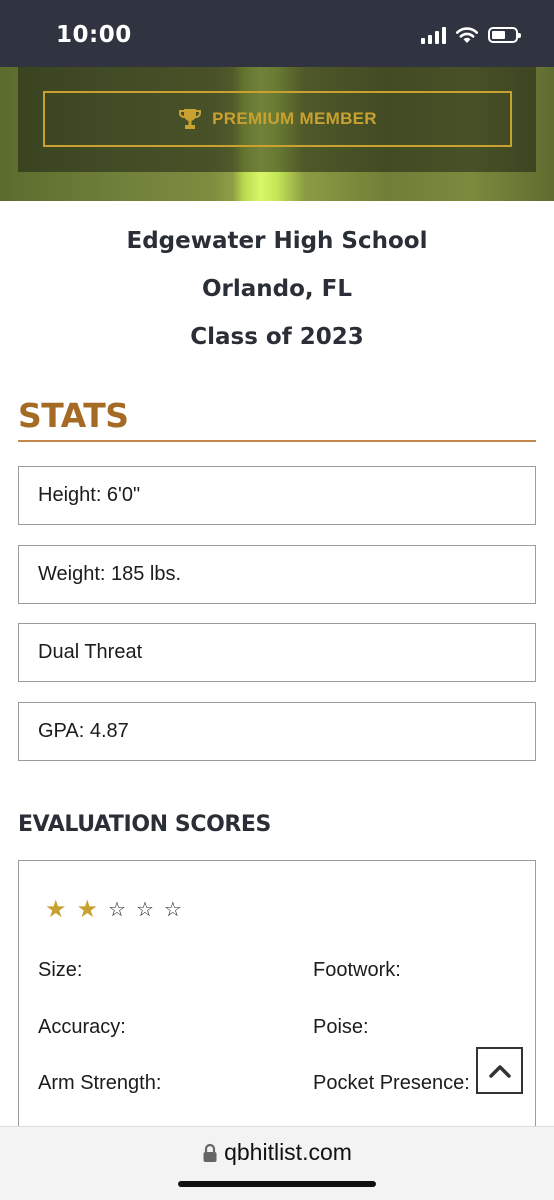  Describe the element at coordinates (82, 1027) in the screenshot. I see `eval-label-accuracy: Accuracy:` at that location.